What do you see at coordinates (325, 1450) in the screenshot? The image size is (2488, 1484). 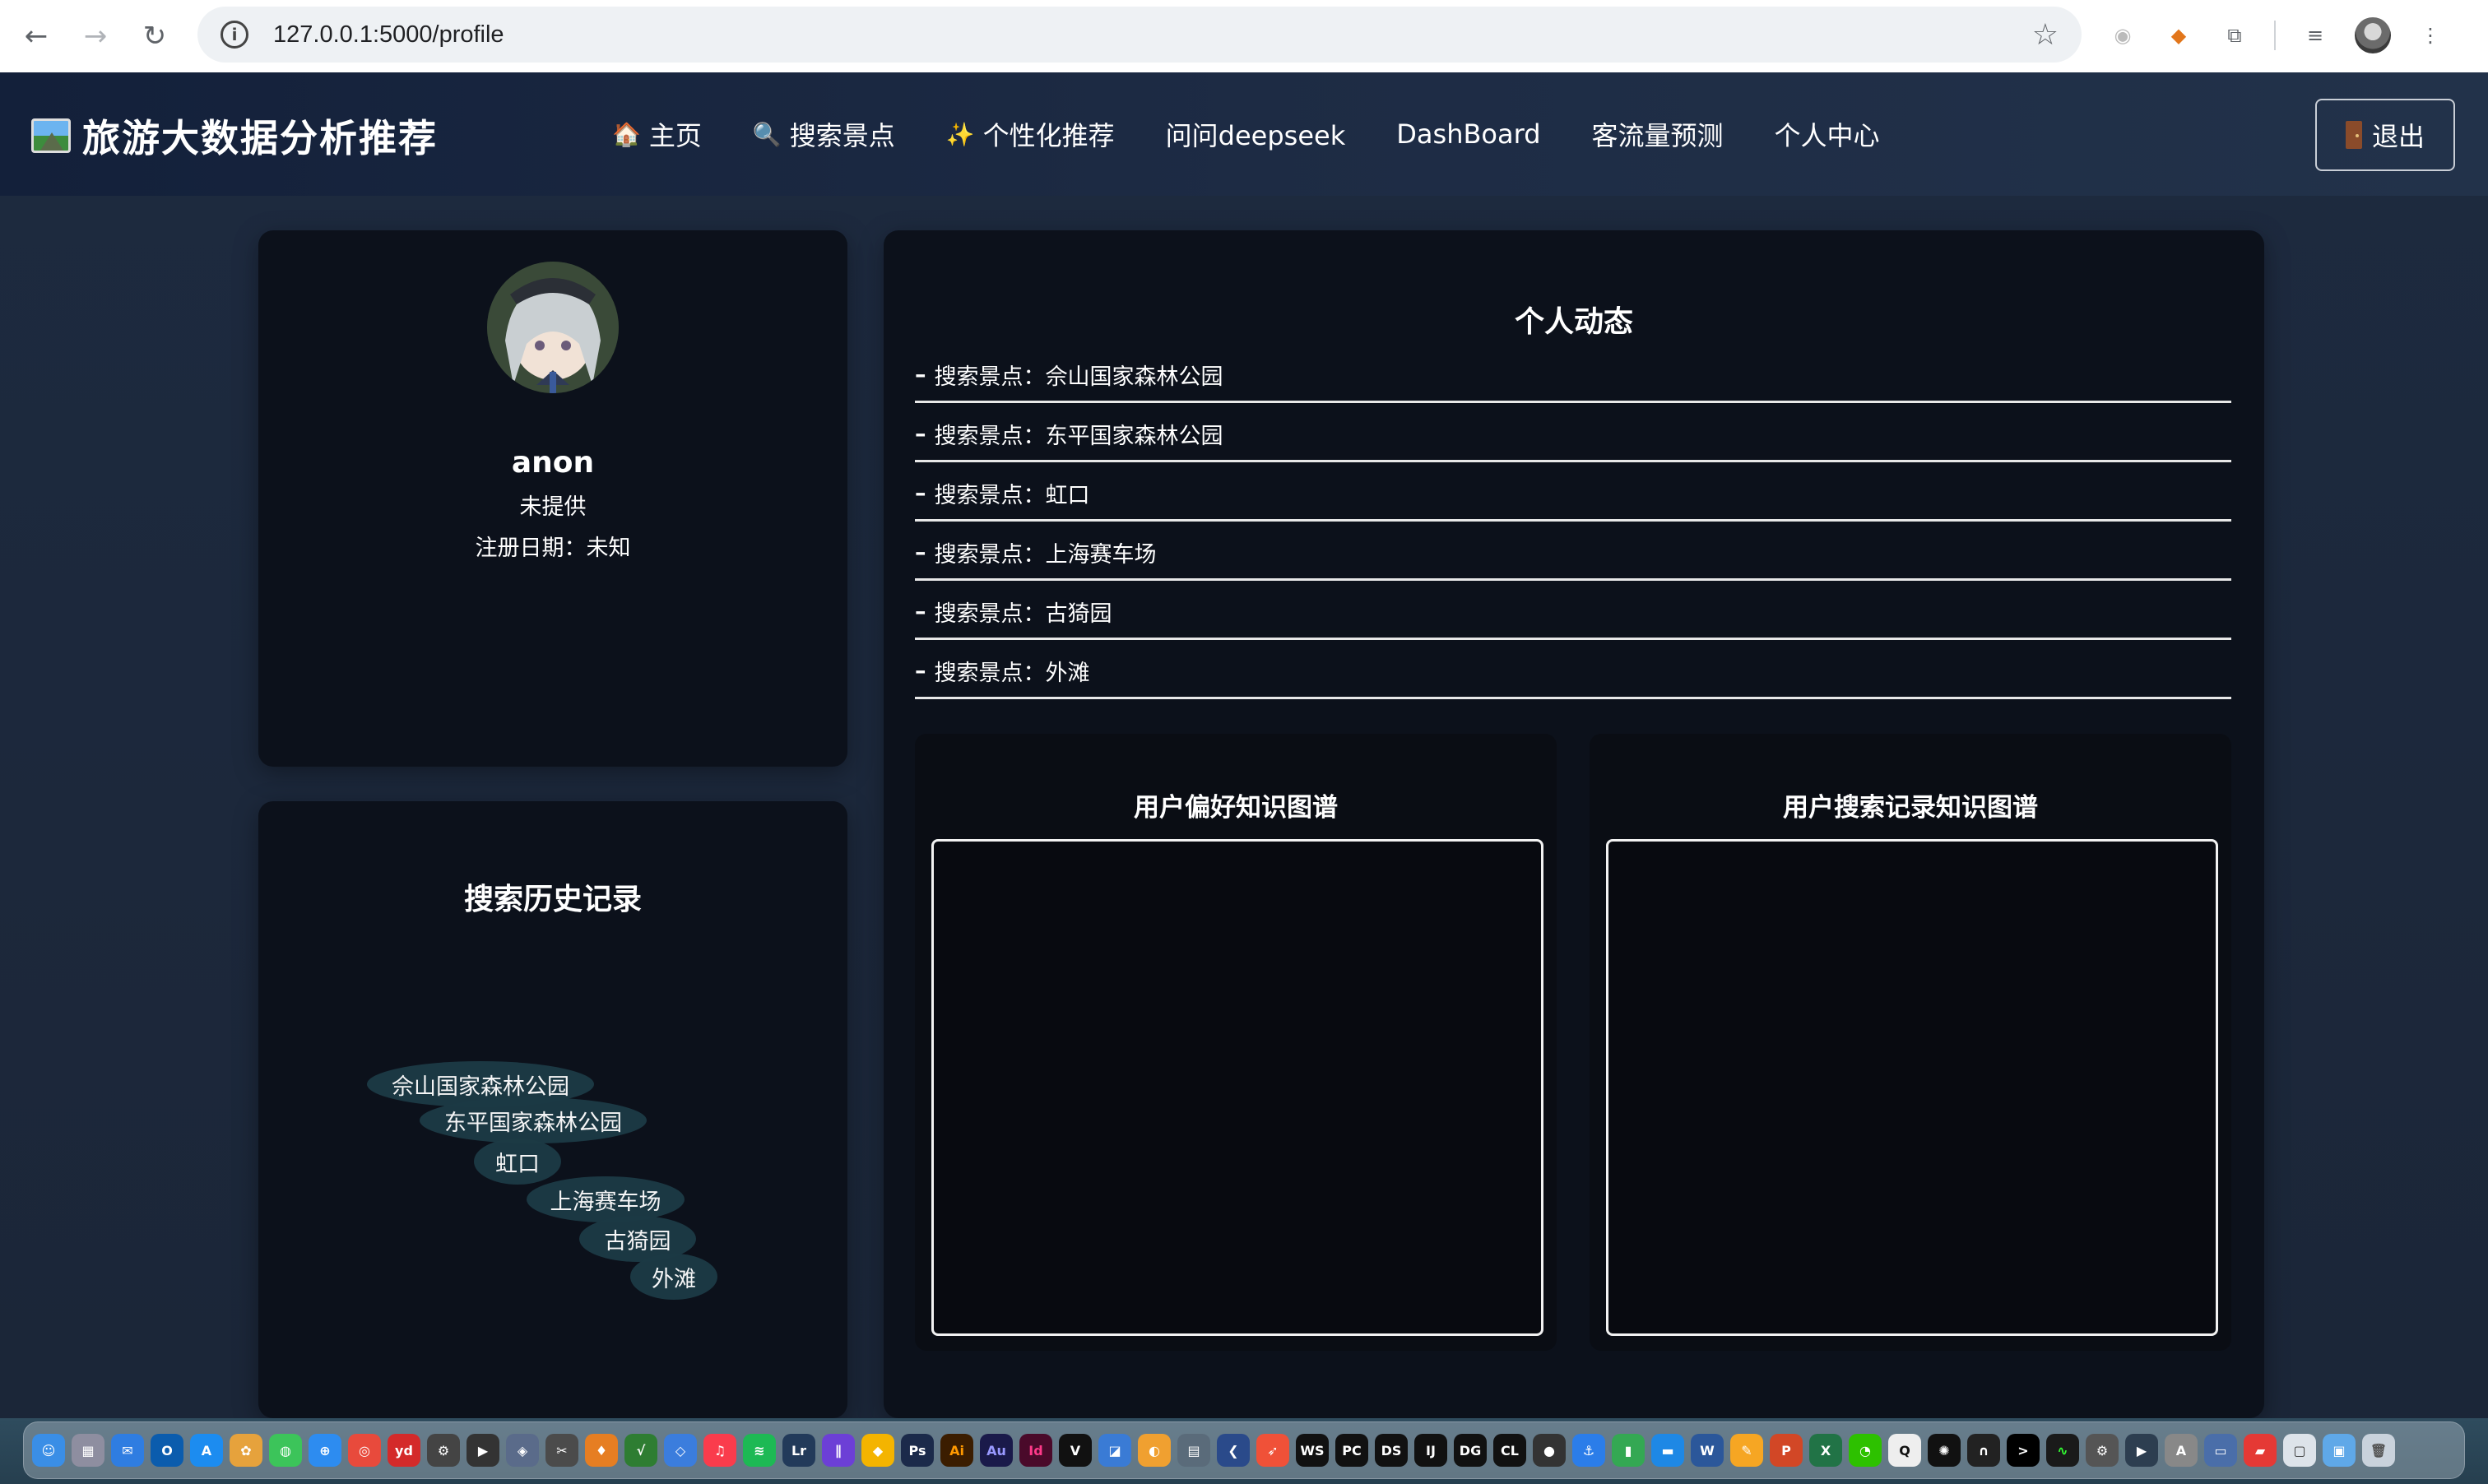 I see `safari-icon: ⊕` at bounding box center [325, 1450].